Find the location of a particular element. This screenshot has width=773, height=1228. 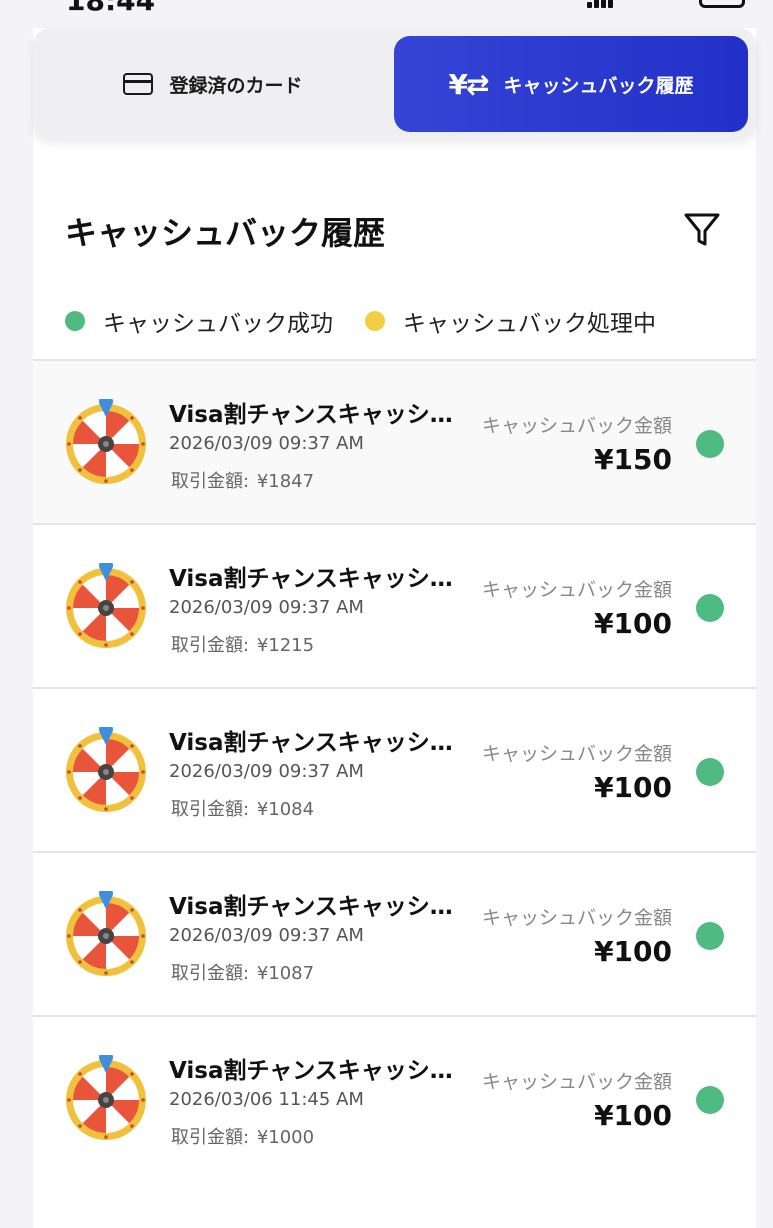

battery-icon is located at coordinates (722, 4).